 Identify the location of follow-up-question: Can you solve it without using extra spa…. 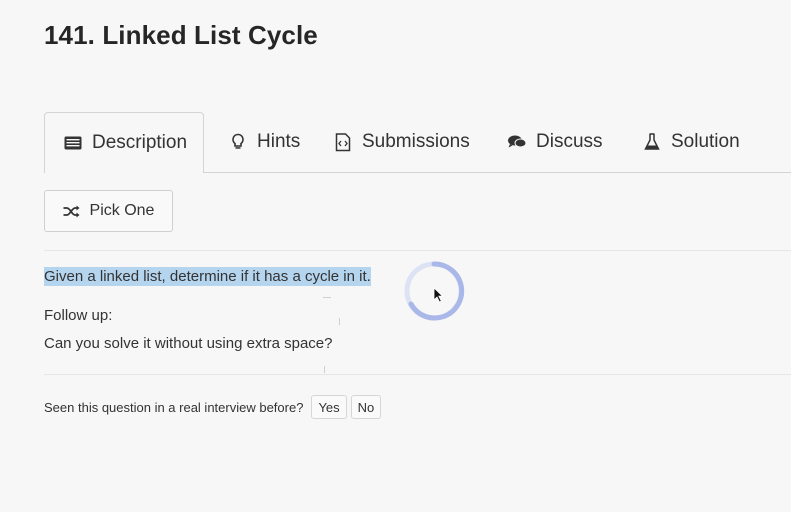
(188, 343).